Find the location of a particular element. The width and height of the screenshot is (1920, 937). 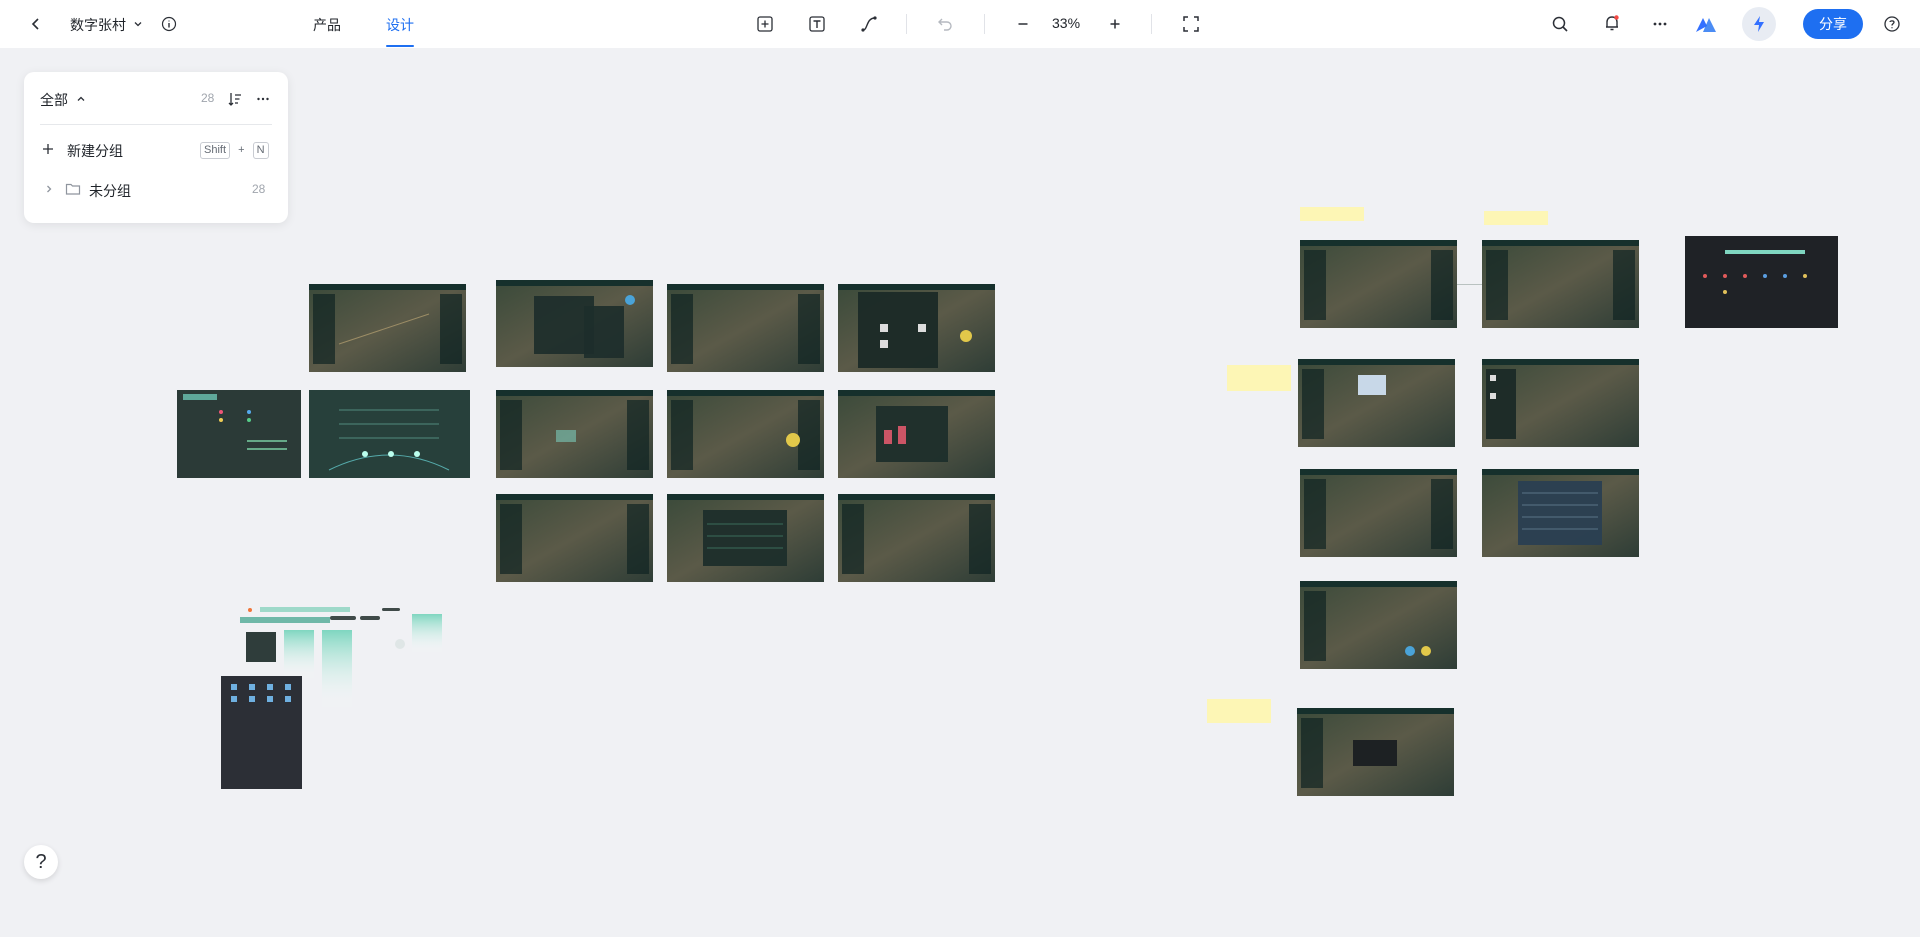

chevron-right-icon is located at coordinates (49, 189).